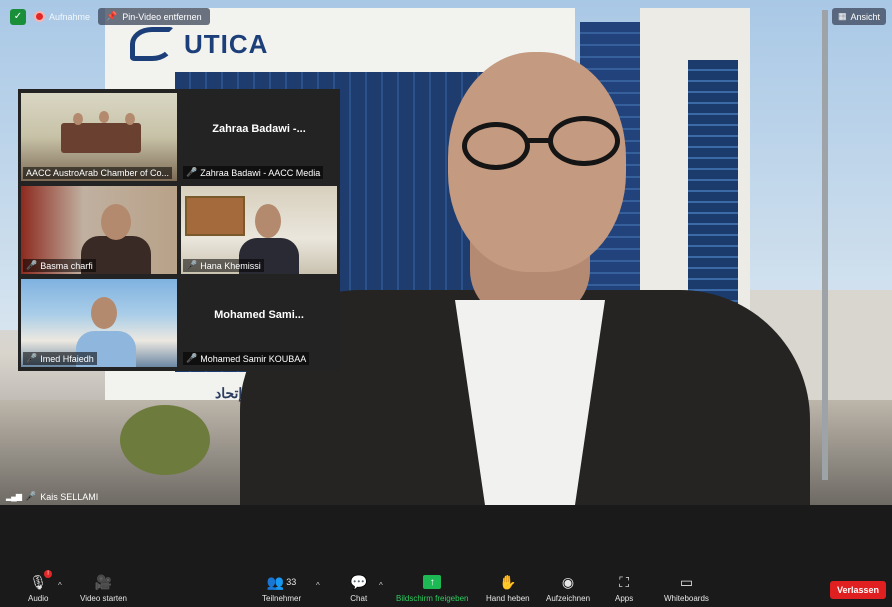  I want to click on recording-dot-icon, so click(39, 16).